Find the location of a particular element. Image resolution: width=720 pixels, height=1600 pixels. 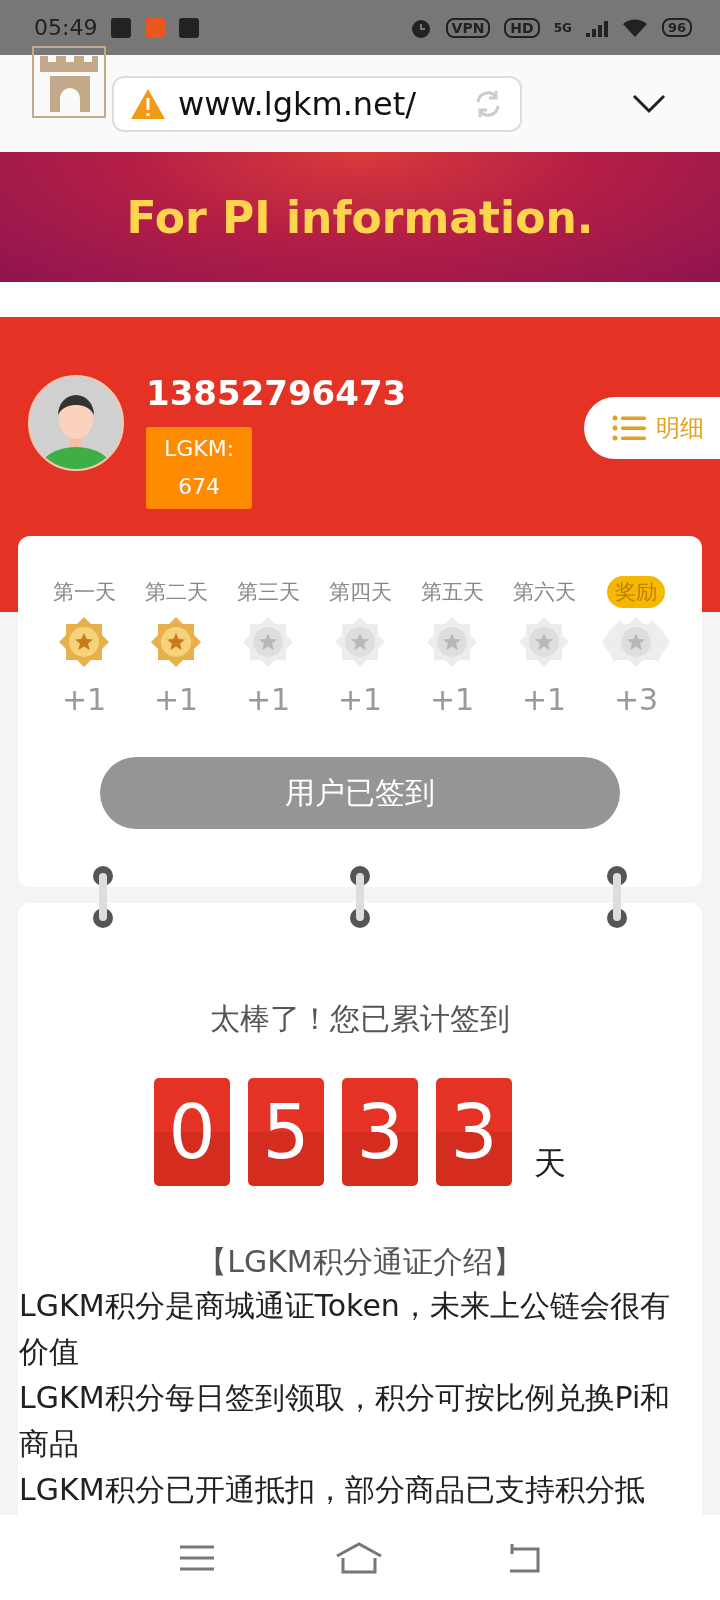

clock-time: 05:49 is located at coordinates (66, 27).